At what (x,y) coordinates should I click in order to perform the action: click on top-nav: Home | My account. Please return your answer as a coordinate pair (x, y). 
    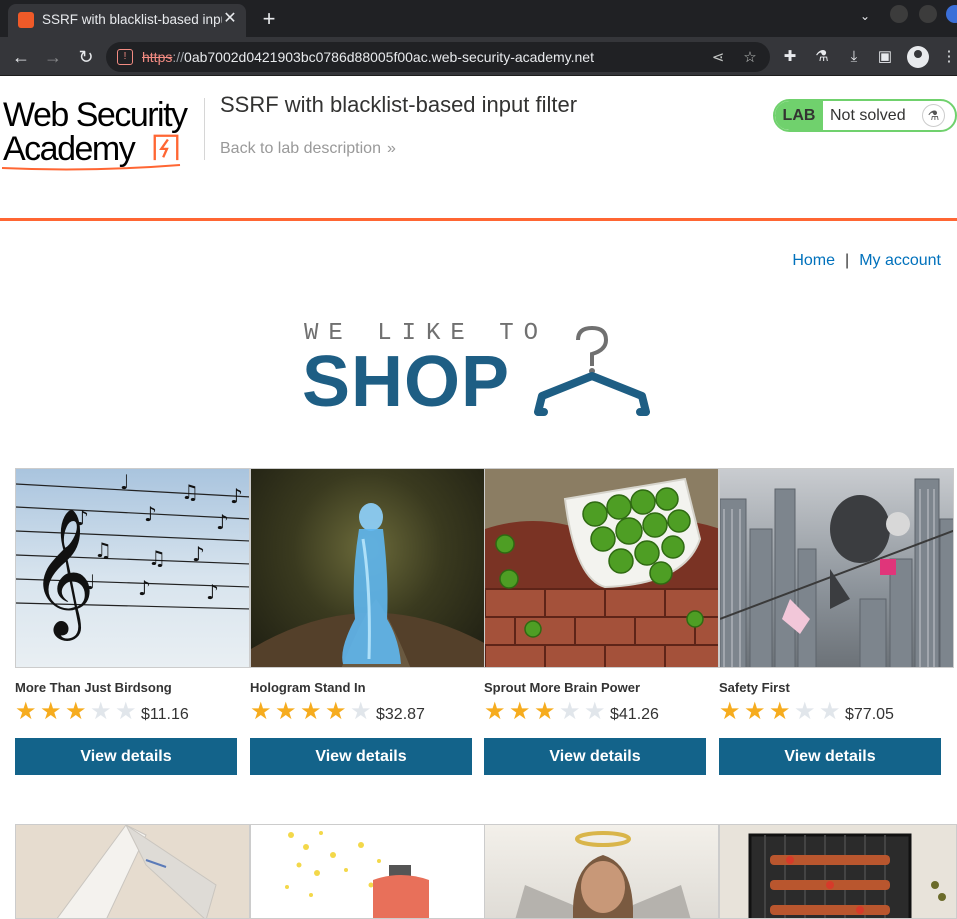
    Looking at the image, I should click on (866, 261).